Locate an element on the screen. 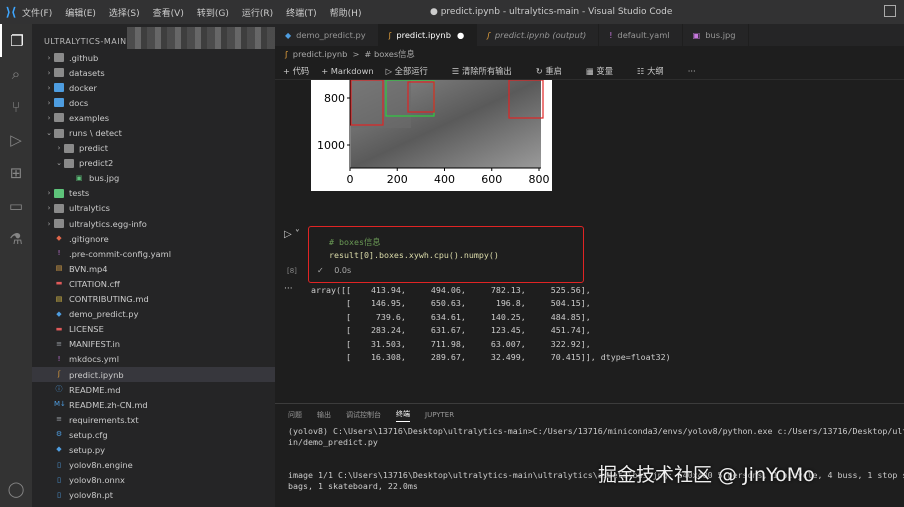 This screenshot has width=904, height=507. file-tree-item: ▬ CITATION.cff is located at coordinates (153, 283).